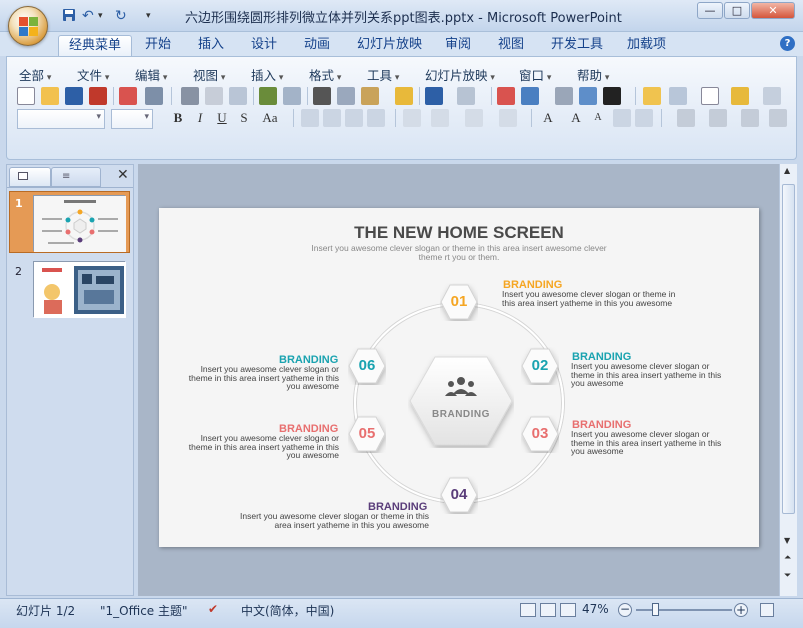 This screenshot has height=628, width=803. I want to click on tab-home: 开始, so click(158, 45).